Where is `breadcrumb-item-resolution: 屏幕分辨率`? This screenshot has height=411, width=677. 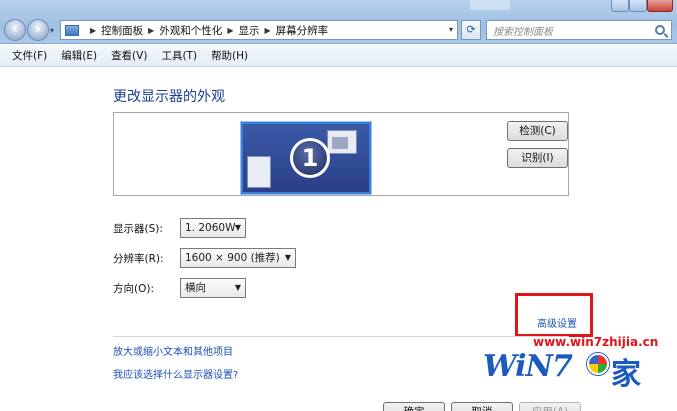
breadcrumb-item-resolution: 屏幕分辨率 is located at coordinates (302, 30).